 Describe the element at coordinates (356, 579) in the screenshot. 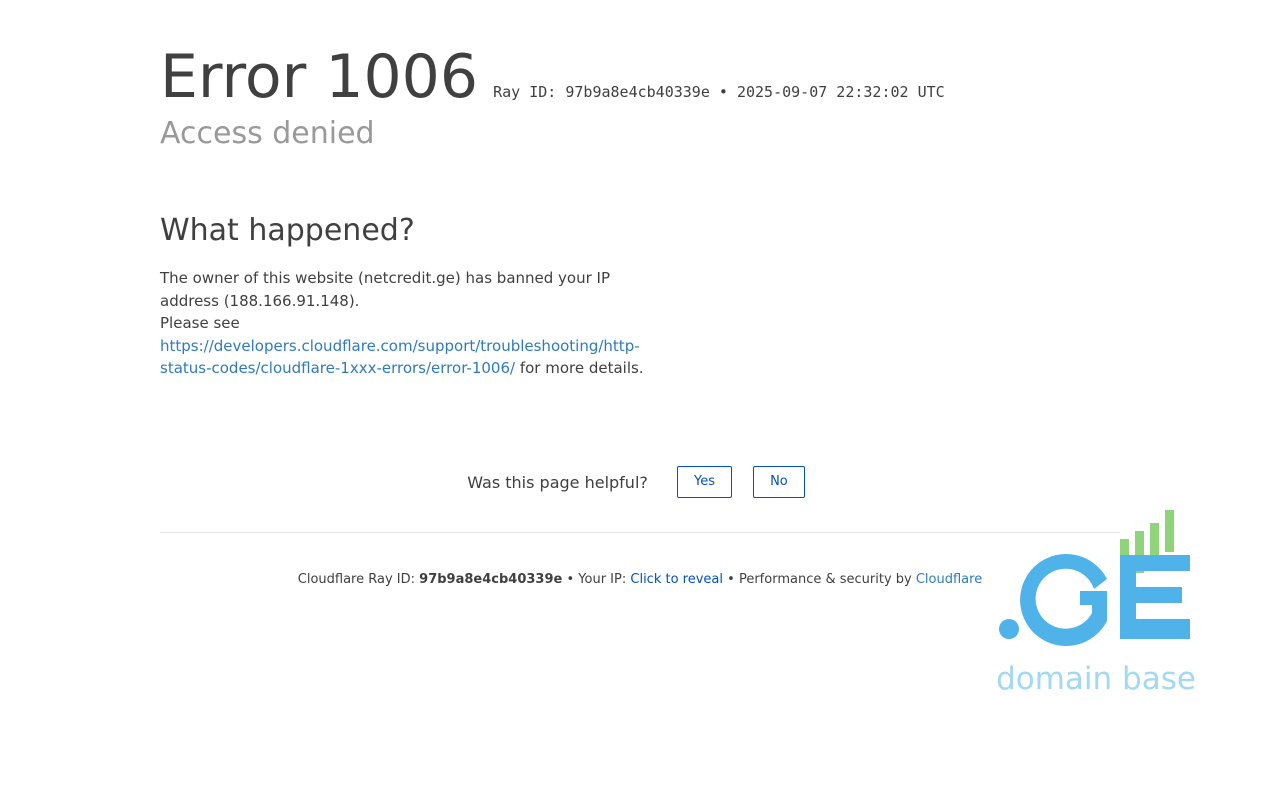

I see `footer-ray-label: Cloudflare Ray ID:` at that location.